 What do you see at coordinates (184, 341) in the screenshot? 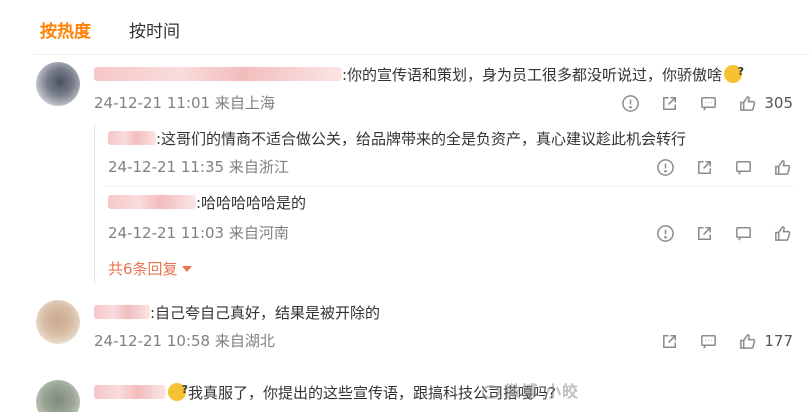
I see `comment-meta: 24-12-21 10:58 来自湖北` at bounding box center [184, 341].